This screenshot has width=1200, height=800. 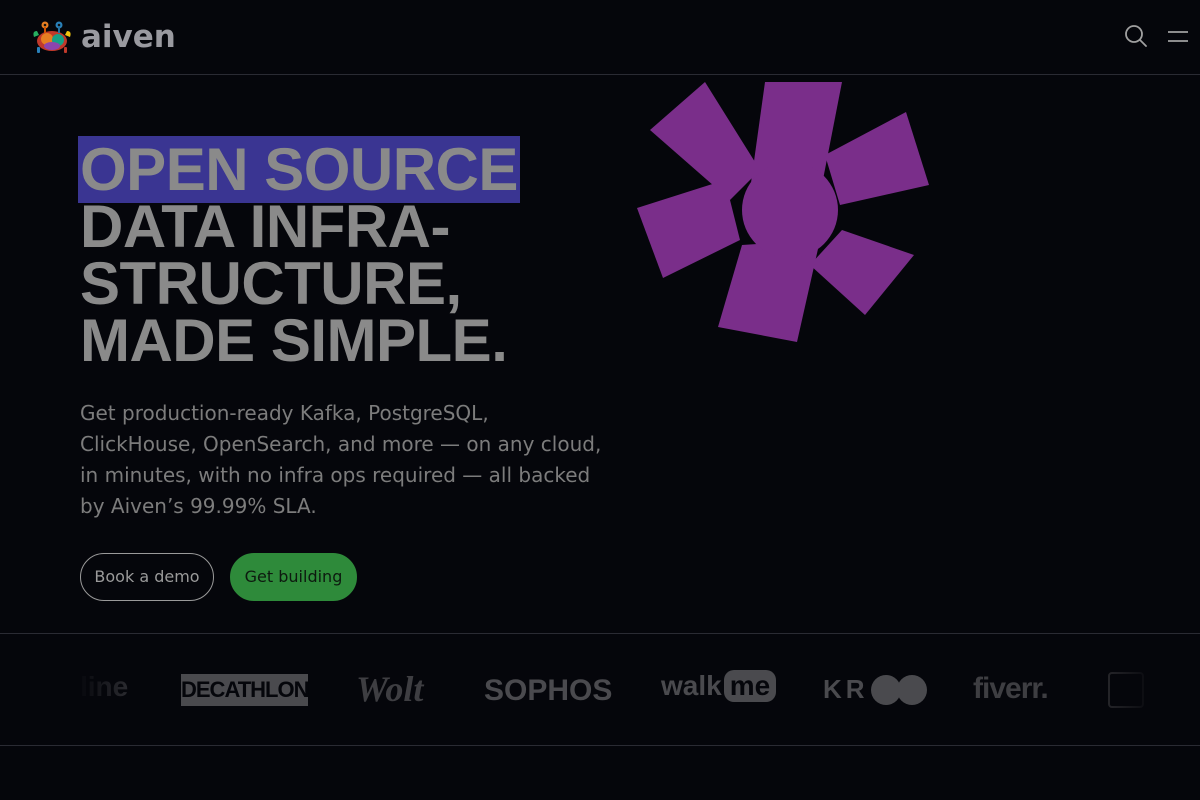 What do you see at coordinates (245, 690) in the screenshot?
I see `logo-decathlon: DECATHLON` at bounding box center [245, 690].